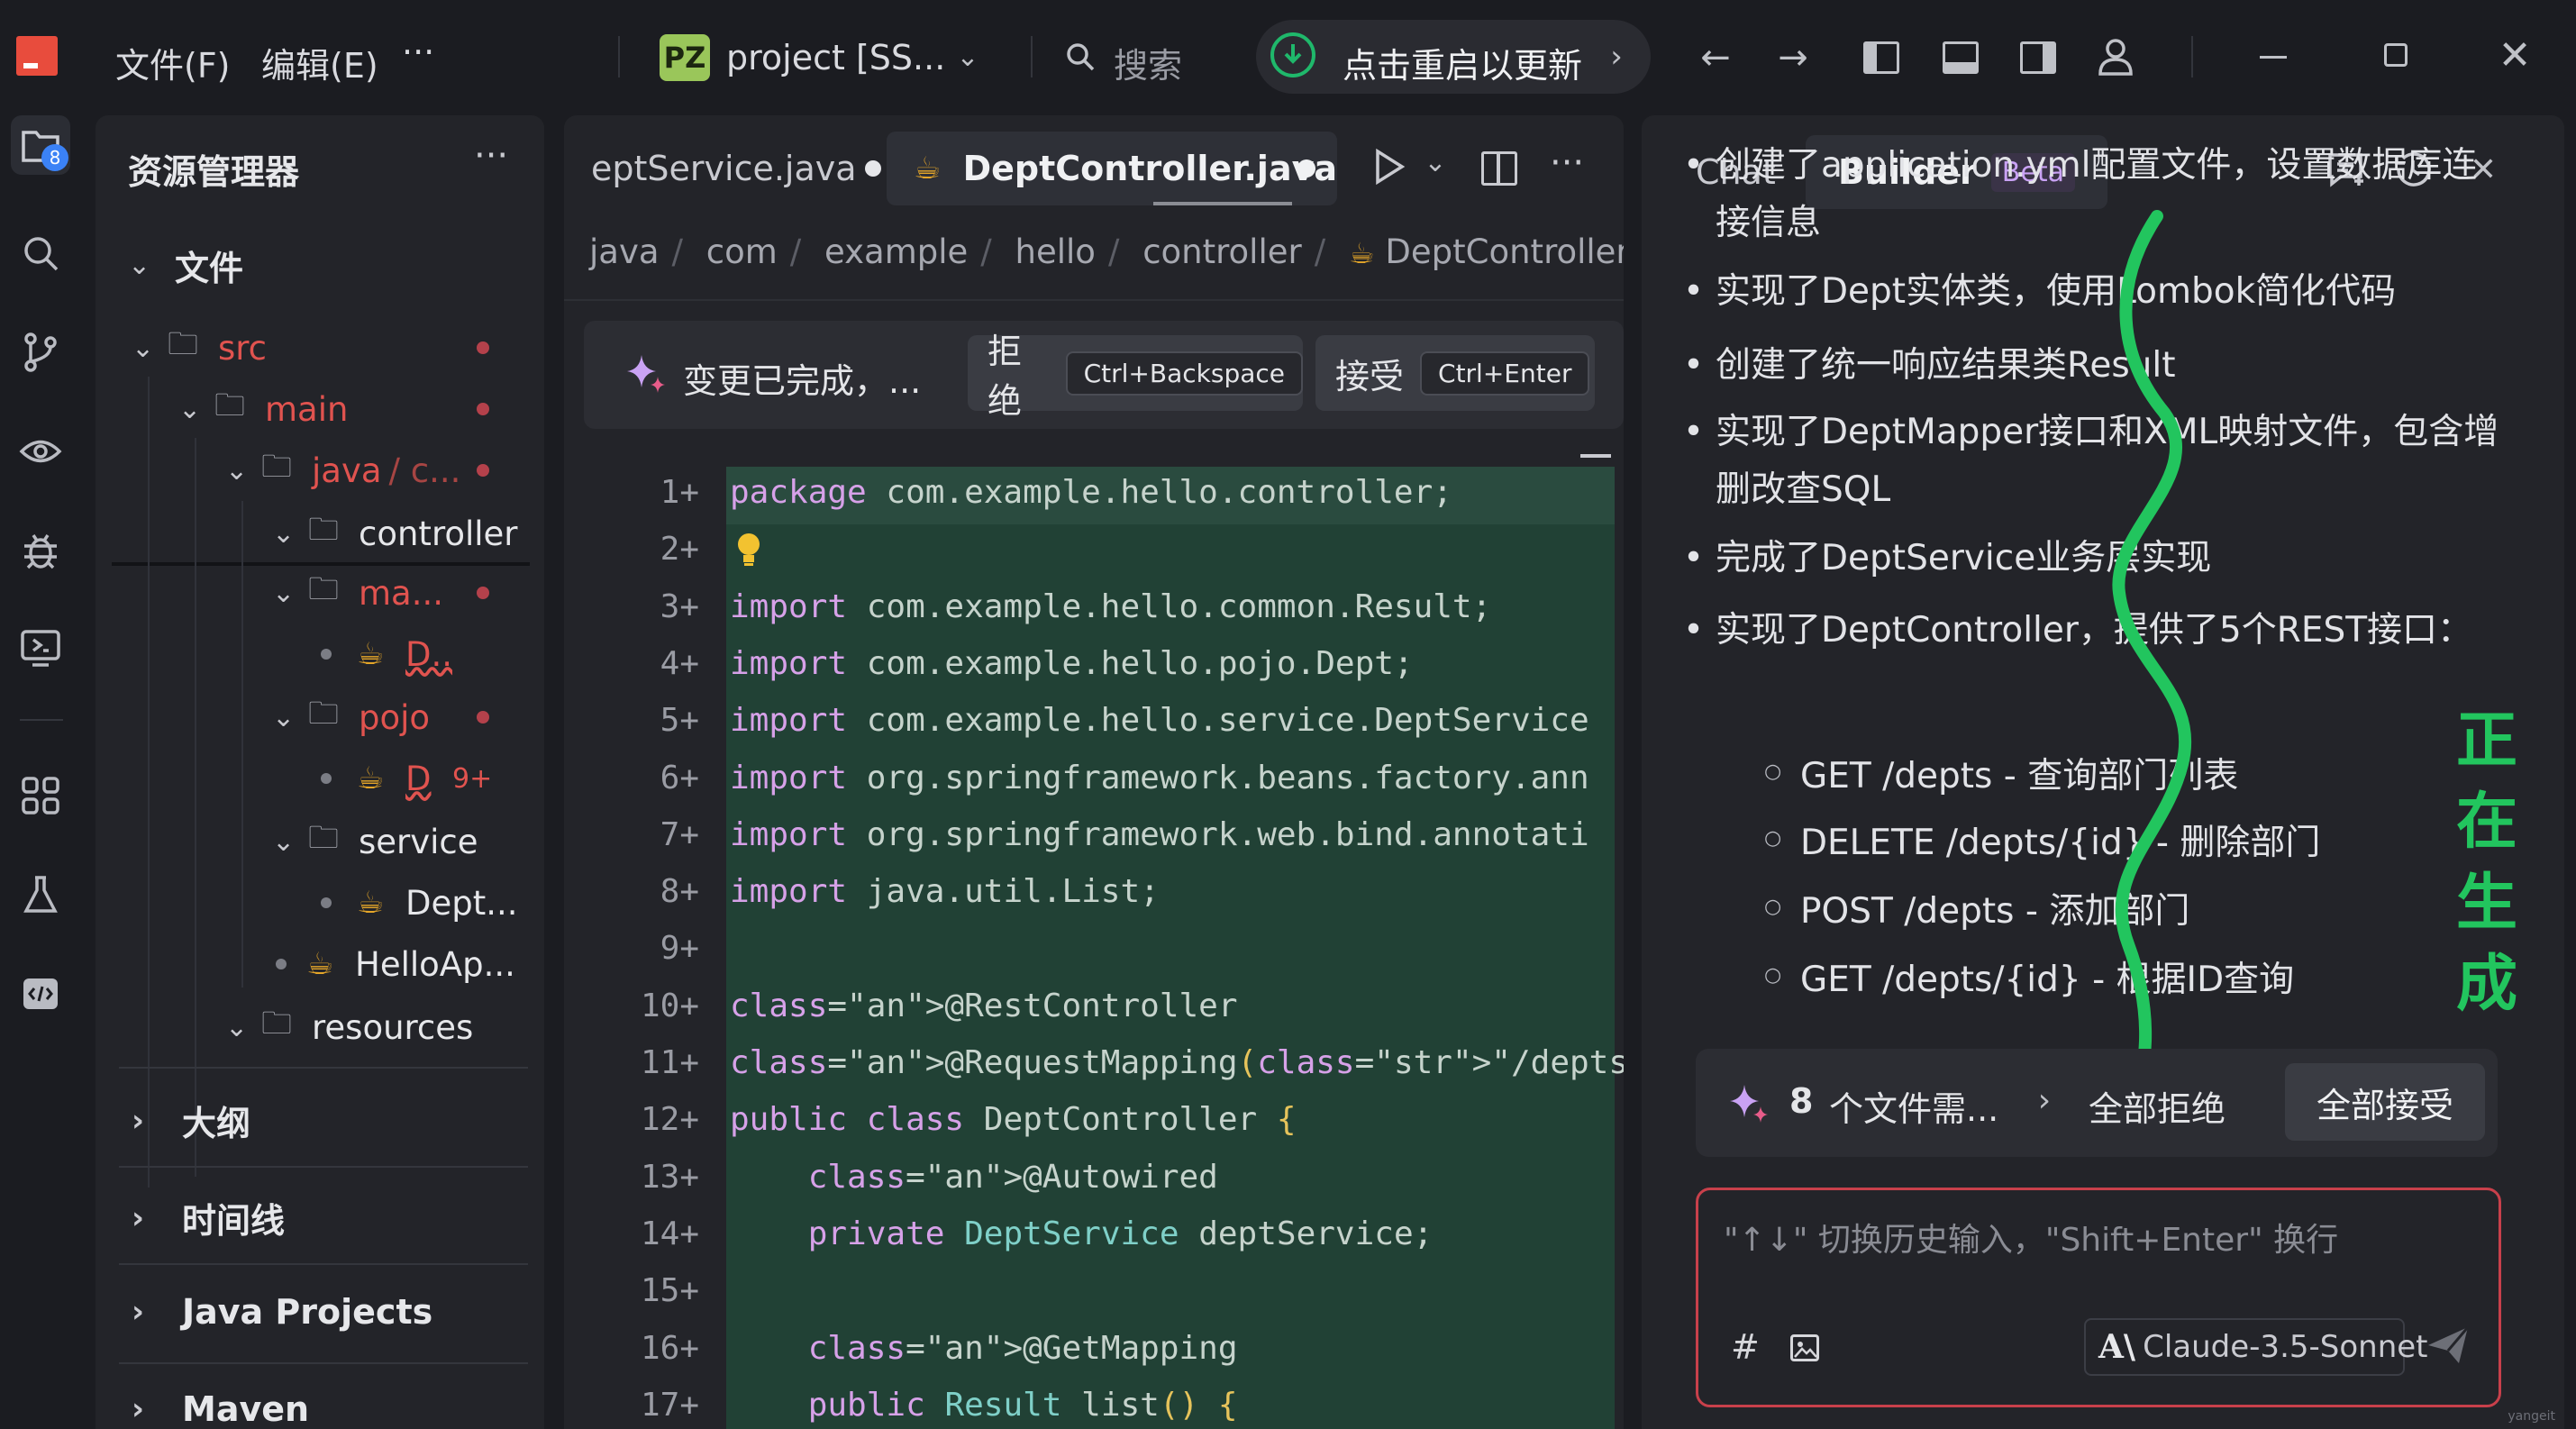 The height and width of the screenshot is (1429, 2576). Describe the element at coordinates (418, 52) in the screenshot. I see `menu-more-icon: ···` at that location.